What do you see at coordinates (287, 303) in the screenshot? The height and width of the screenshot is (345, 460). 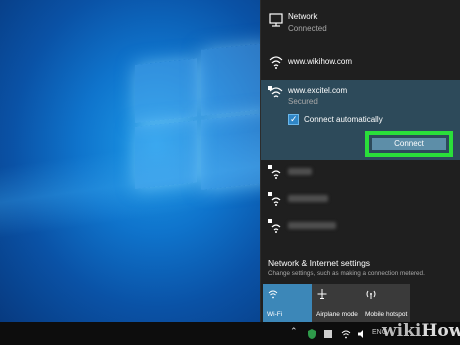 I see `wifi-toggle-tile: Wi-Fi` at bounding box center [287, 303].